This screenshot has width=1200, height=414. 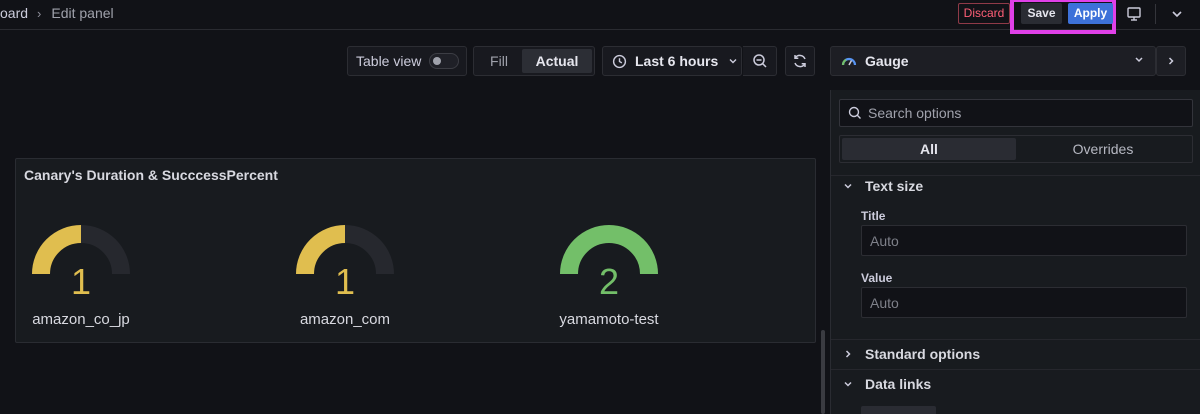 I want to click on options-tabs: All Overrides, so click(x=1016, y=149).